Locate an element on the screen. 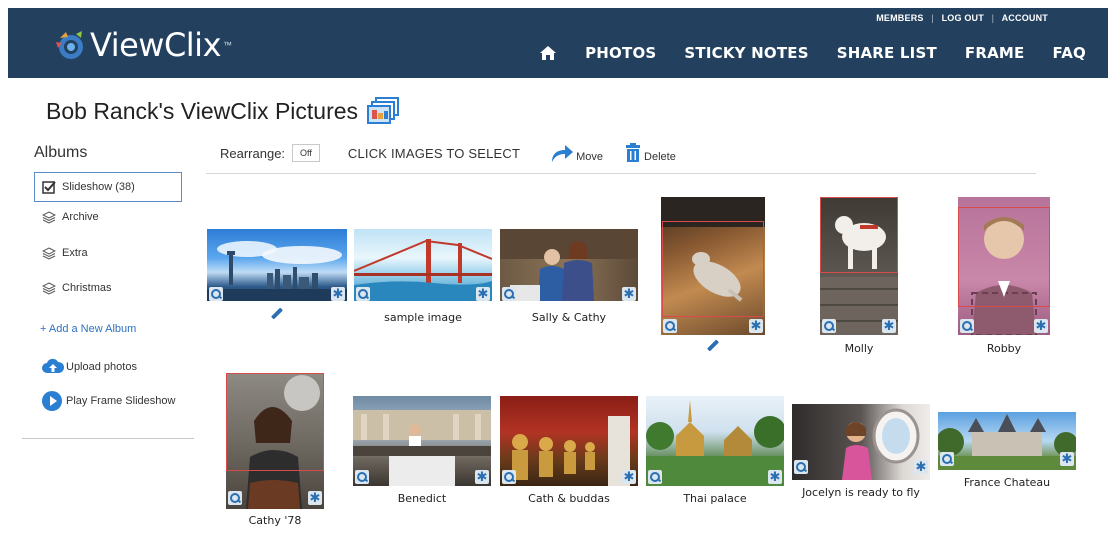  nav-frame: FRAME is located at coordinates (995, 53).